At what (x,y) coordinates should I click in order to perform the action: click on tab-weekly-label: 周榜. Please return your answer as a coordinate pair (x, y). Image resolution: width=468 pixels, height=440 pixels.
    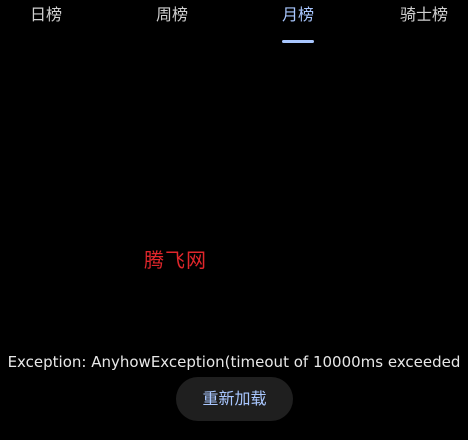
    Looking at the image, I should click on (171, 14).